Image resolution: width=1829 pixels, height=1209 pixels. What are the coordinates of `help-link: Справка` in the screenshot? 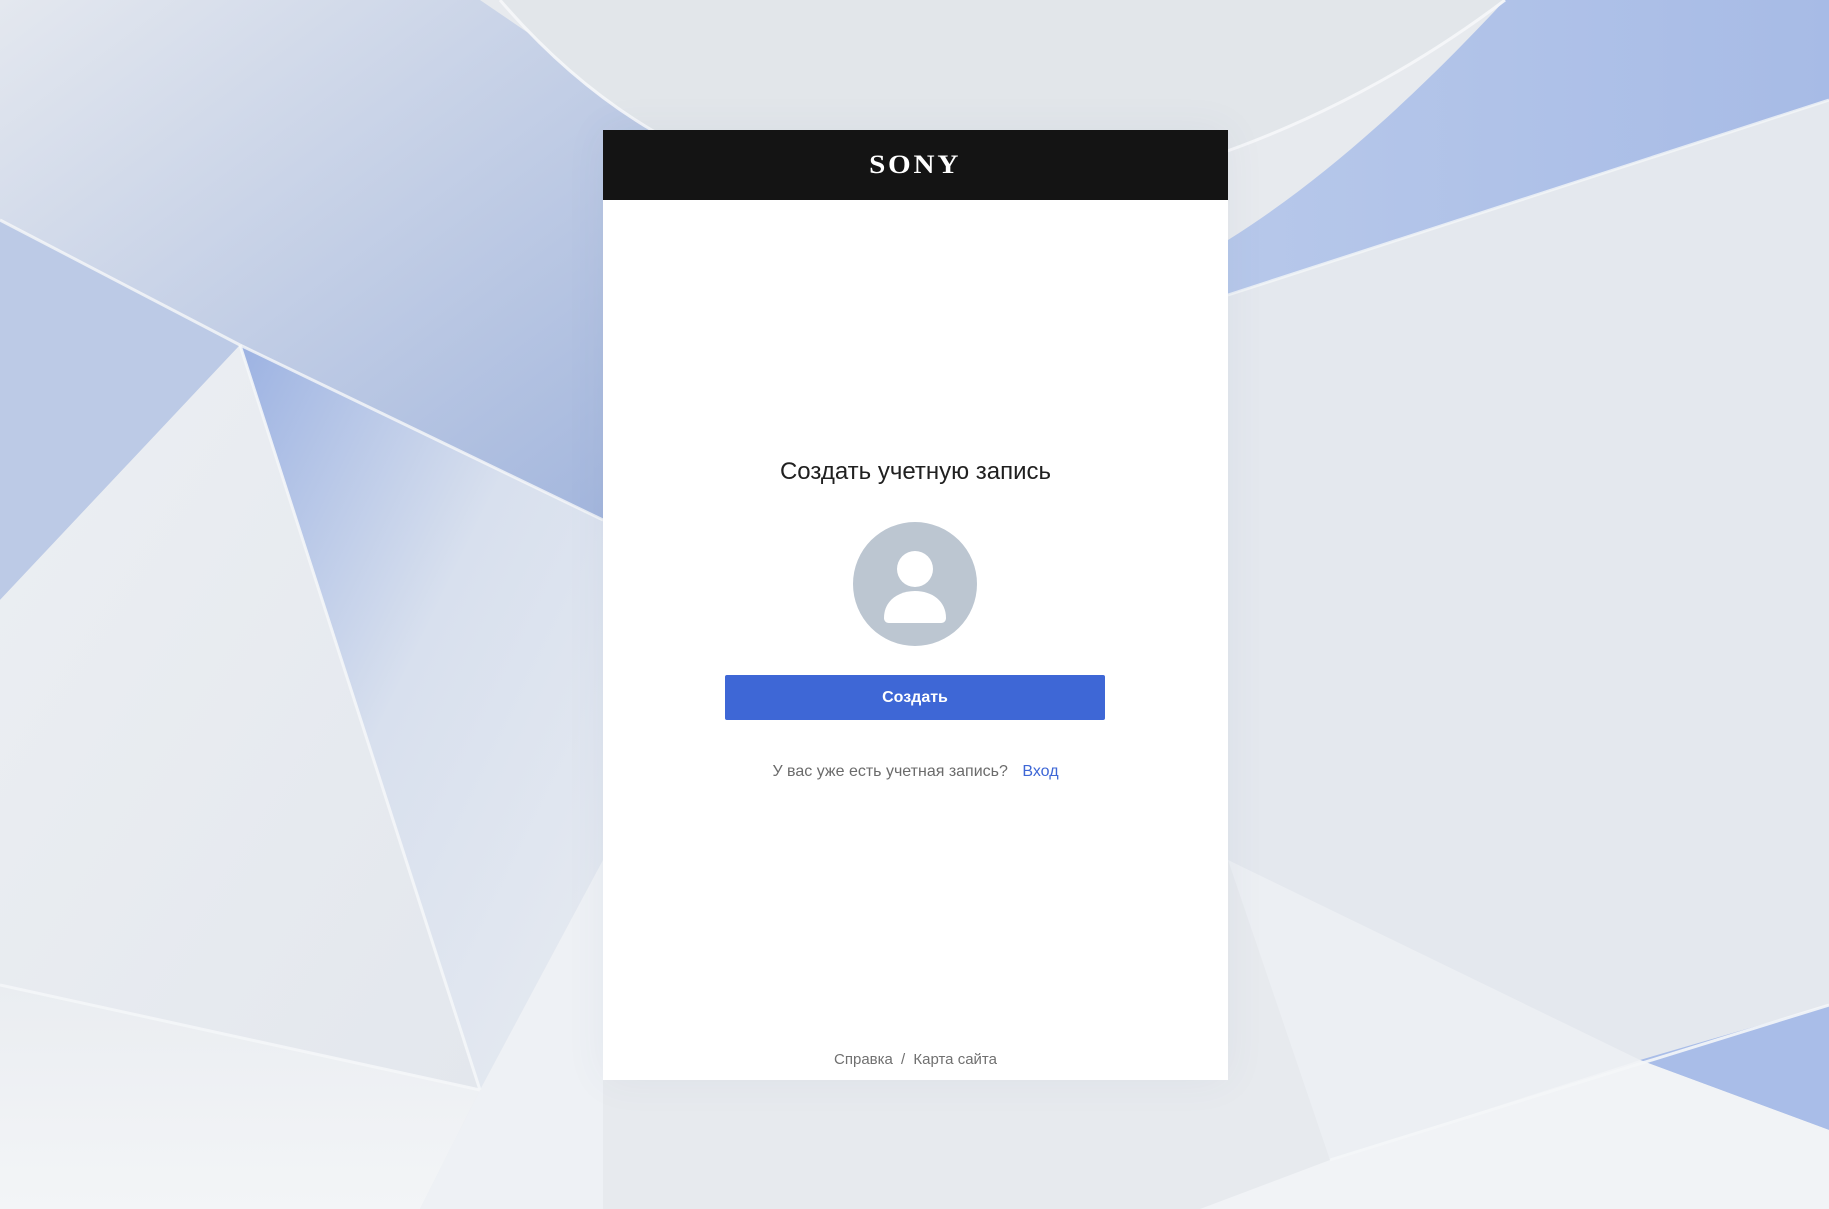 It's located at (863, 1059).